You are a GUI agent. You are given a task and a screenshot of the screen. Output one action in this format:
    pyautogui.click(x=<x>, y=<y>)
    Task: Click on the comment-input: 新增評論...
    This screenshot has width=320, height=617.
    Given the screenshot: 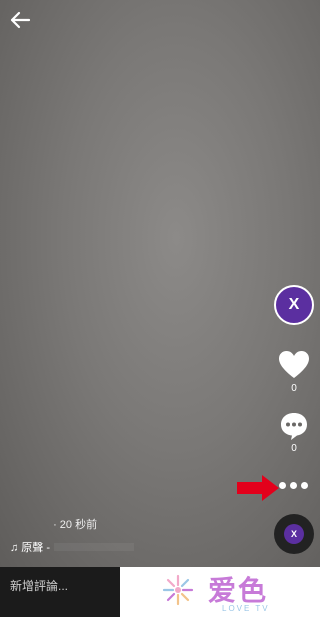 What is the action you would take?
    pyautogui.click(x=60, y=592)
    